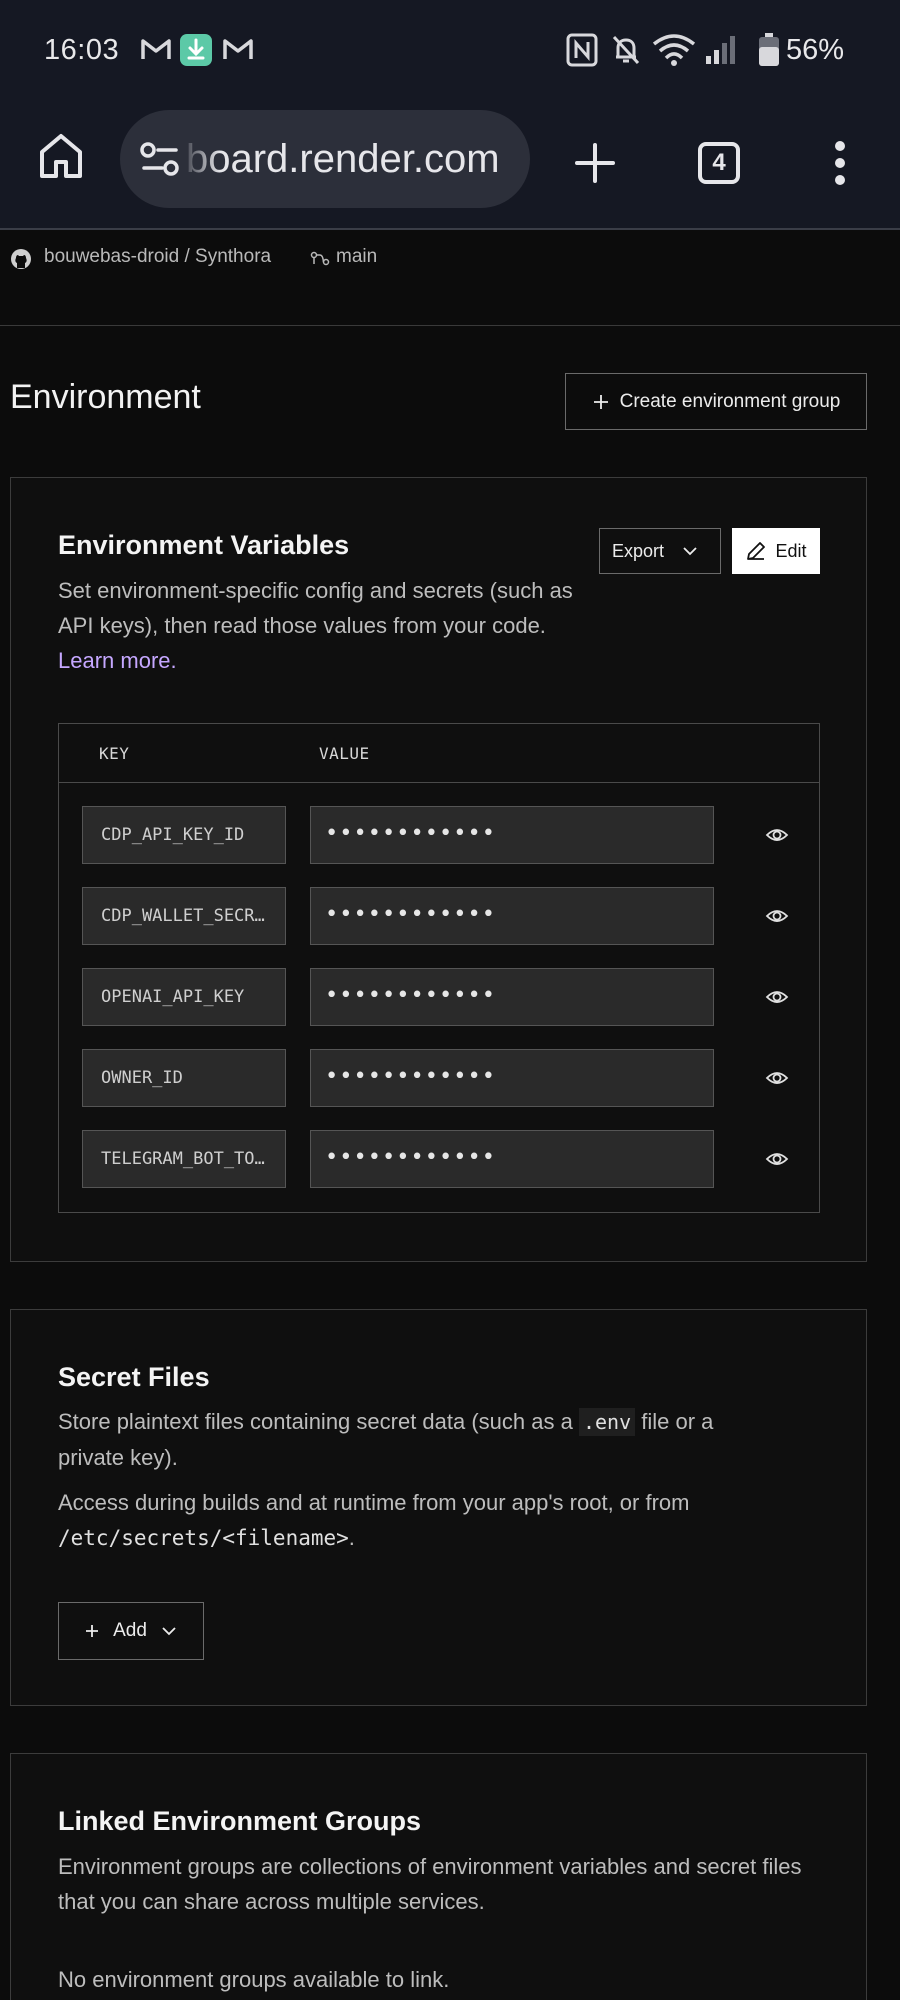 Image resolution: width=900 pixels, height=2000 pixels. Describe the element at coordinates (638, 550) in the screenshot. I see `export-label: Export` at that location.